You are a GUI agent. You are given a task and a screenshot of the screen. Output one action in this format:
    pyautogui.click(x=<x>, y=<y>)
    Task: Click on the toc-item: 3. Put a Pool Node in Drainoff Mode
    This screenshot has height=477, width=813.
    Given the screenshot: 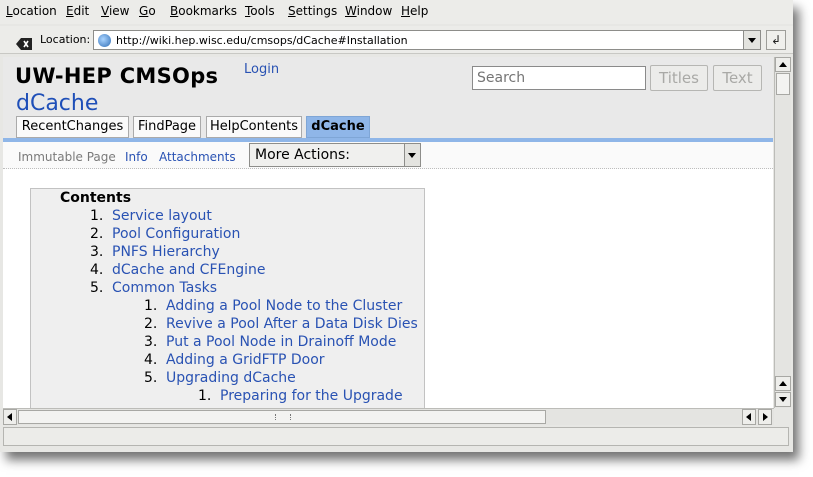 What is the action you would take?
    pyautogui.click(x=270, y=342)
    